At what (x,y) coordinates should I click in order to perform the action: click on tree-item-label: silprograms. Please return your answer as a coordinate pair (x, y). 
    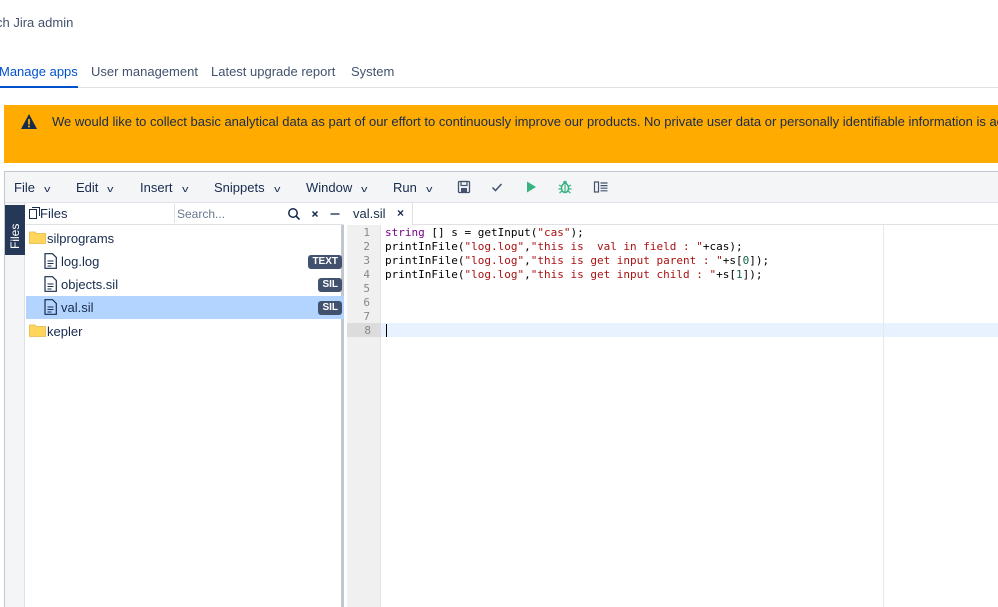
    Looking at the image, I should click on (81, 238).